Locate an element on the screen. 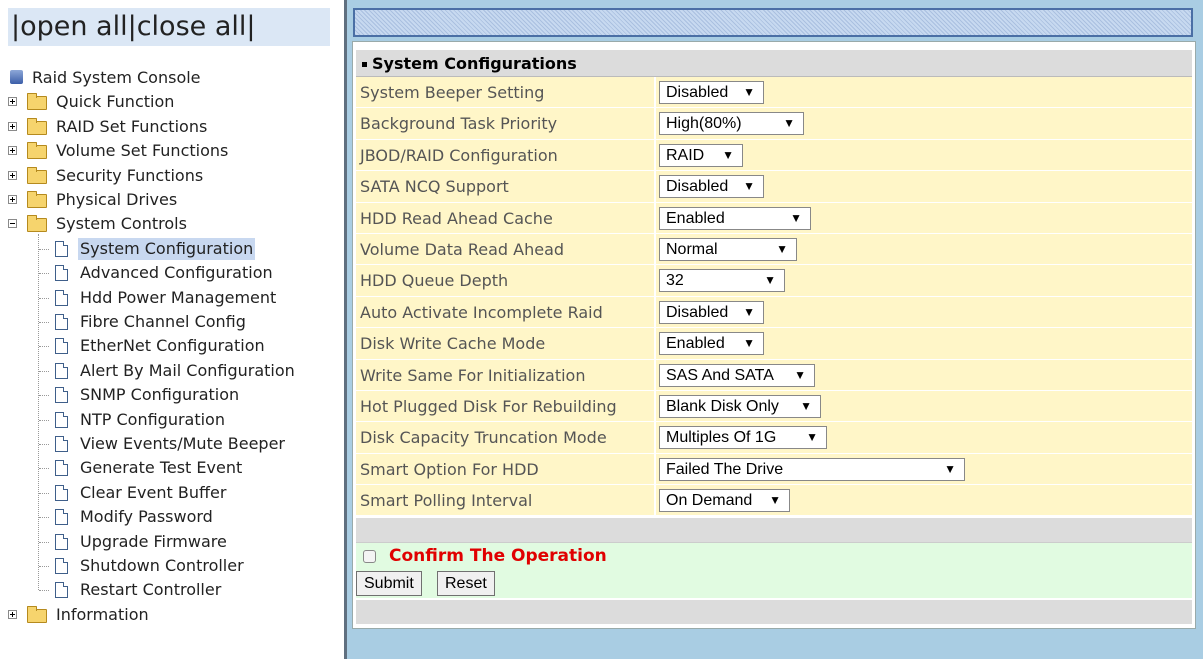 The width and height of the screenshot is (1203, 659). select-value: Multiples Of 1G is located at coordinates (721, 438).